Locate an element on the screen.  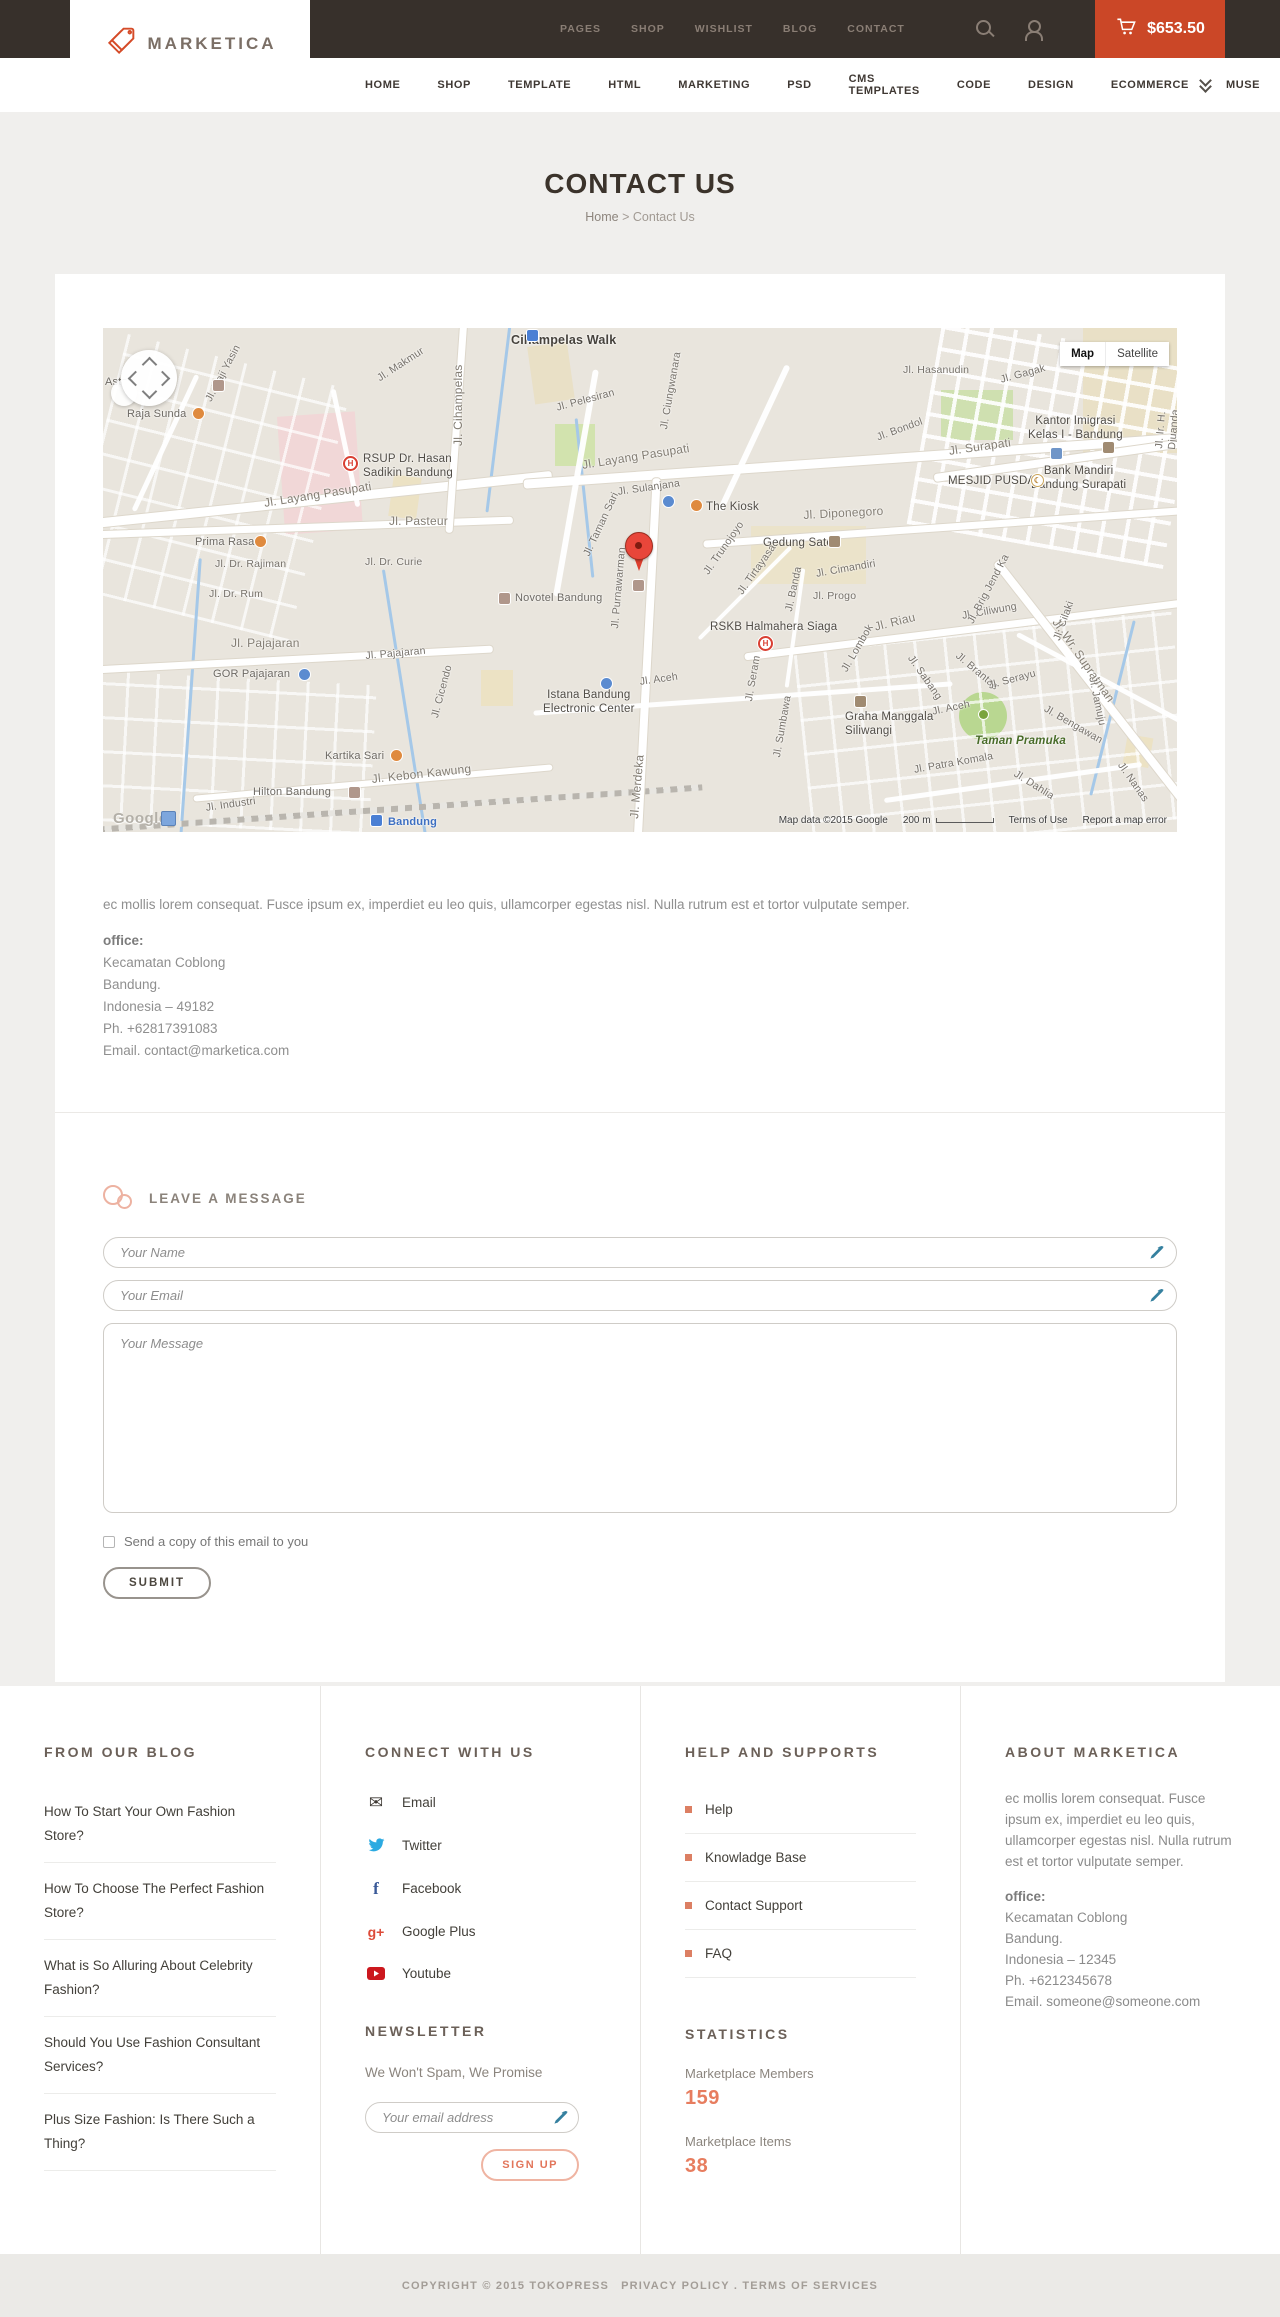
top-nav: PAGES SHOP WISHLIST BLOG CONTACT is located at coordinates (732, 29).